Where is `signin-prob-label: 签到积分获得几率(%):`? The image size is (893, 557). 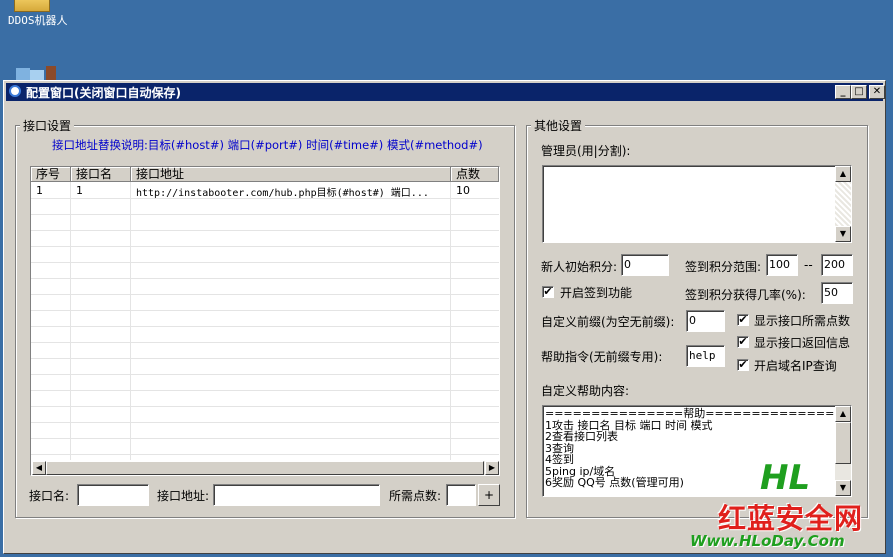 signin-prob-label: 签到积分获得几率(%): is located at coordinates (745, 295).